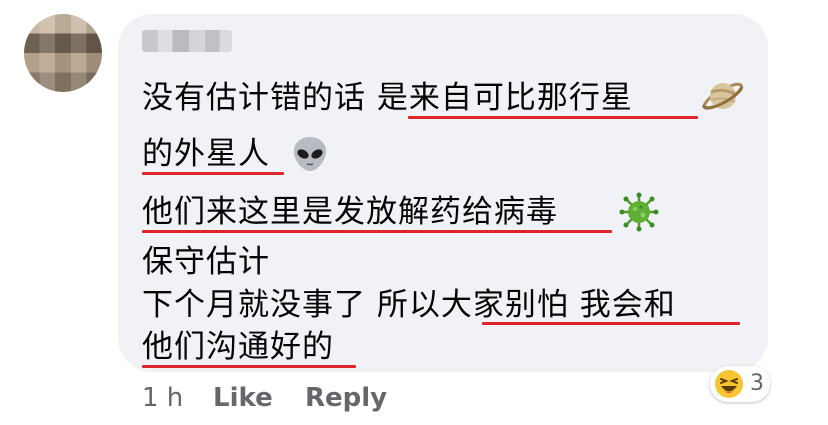 This screenshot has height=425, width=828. Describe the element at coordinates (187, 41) in the screenshot. I see `commenter-name-blurred` at that location.